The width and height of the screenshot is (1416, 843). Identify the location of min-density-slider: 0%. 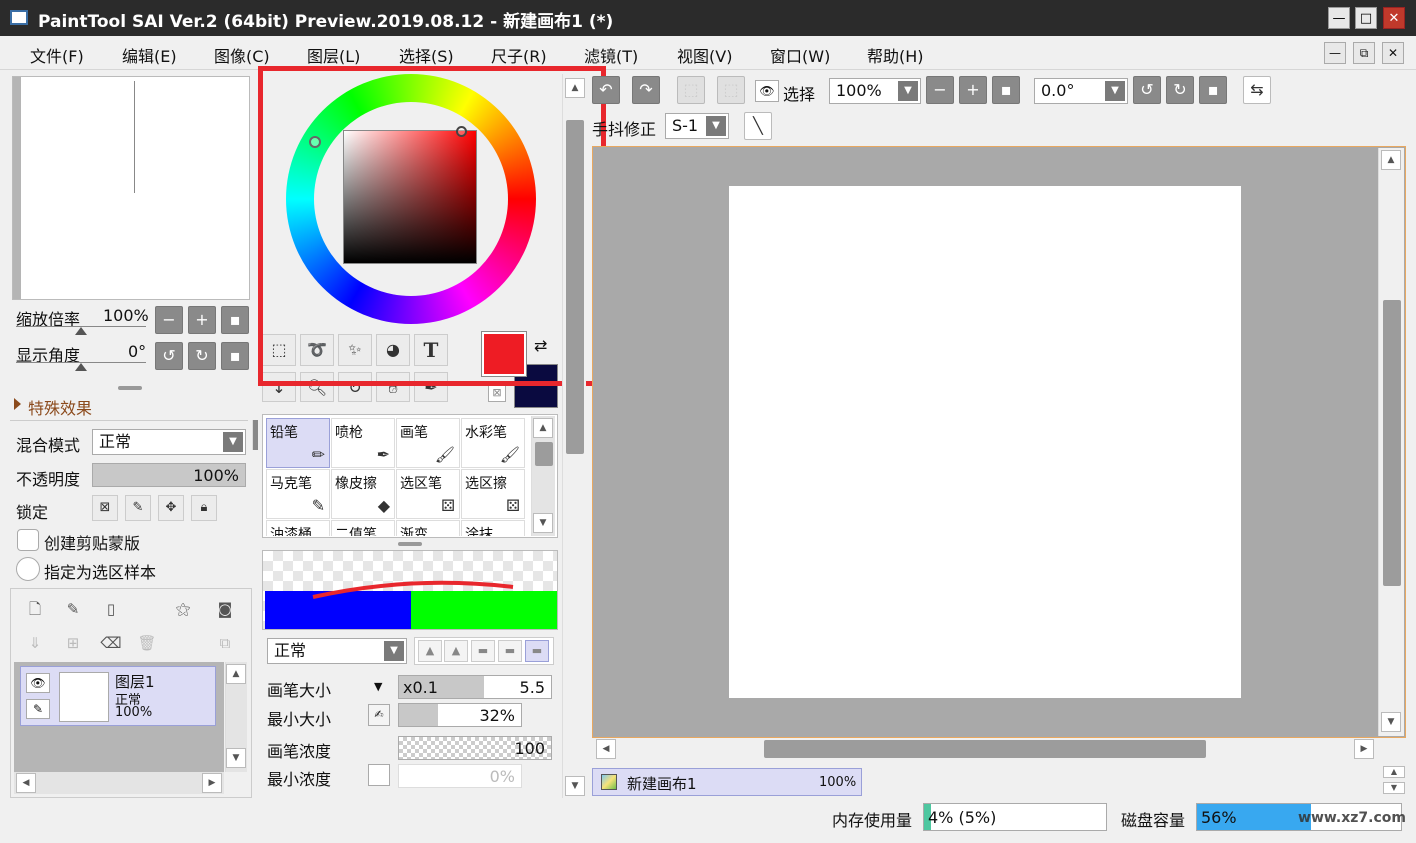
(460, 776).